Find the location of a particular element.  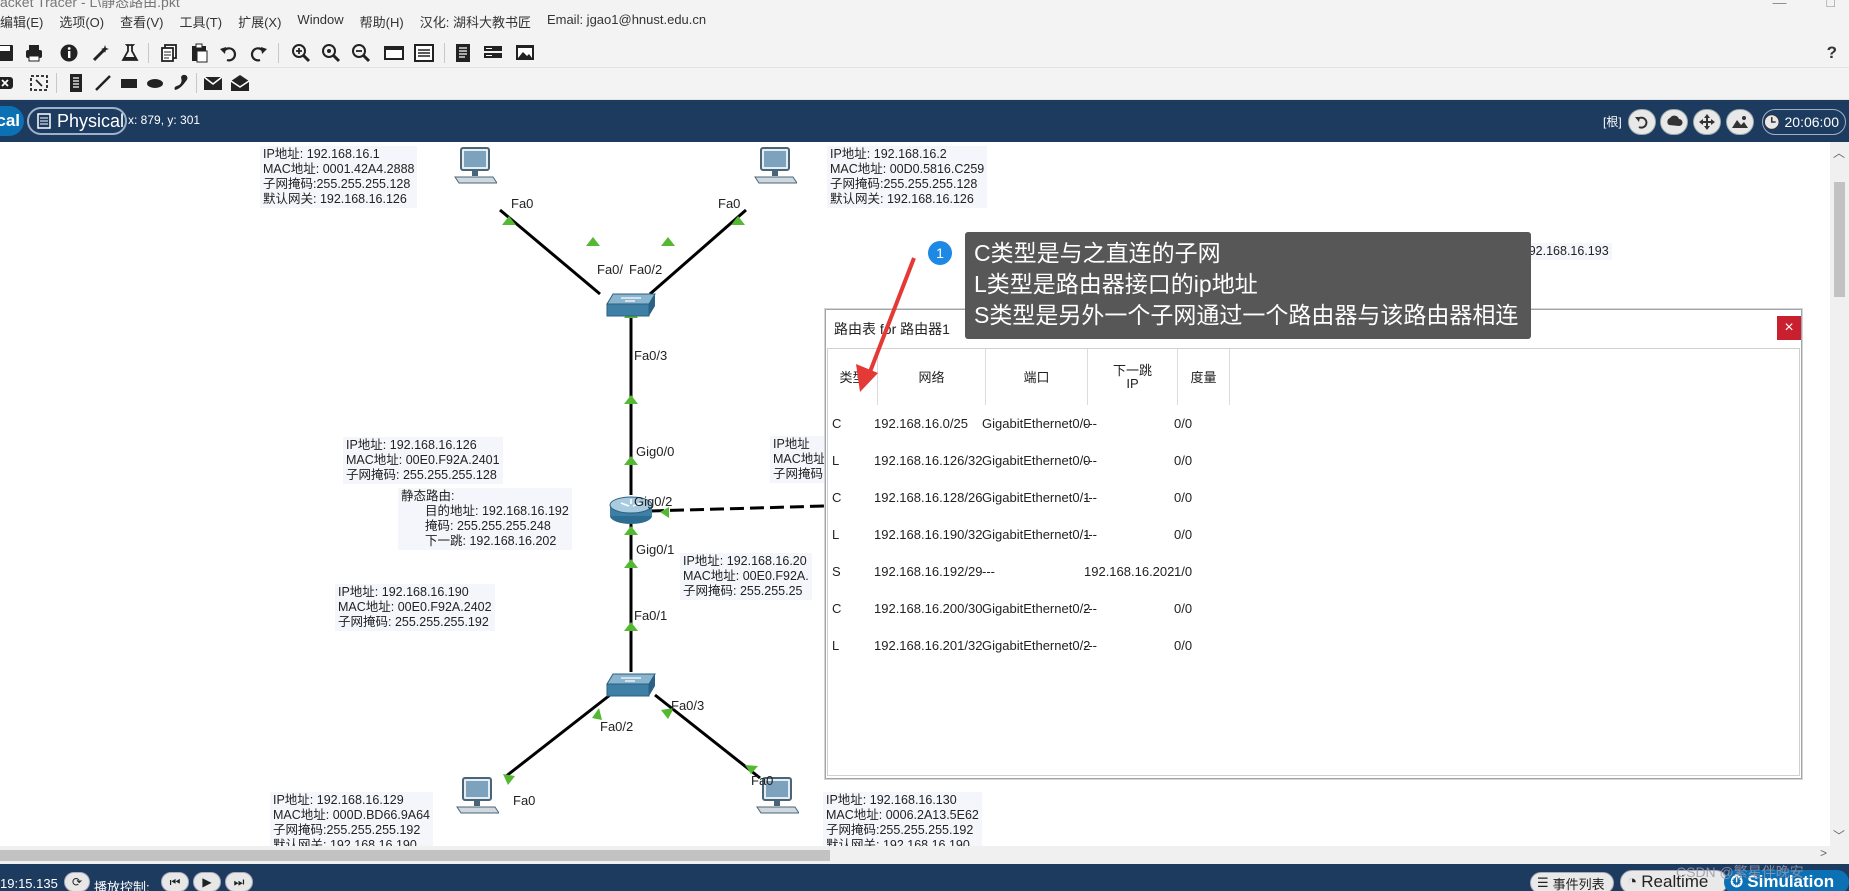

horizontal-scrollbar: > is located at coordinates (924, 855).